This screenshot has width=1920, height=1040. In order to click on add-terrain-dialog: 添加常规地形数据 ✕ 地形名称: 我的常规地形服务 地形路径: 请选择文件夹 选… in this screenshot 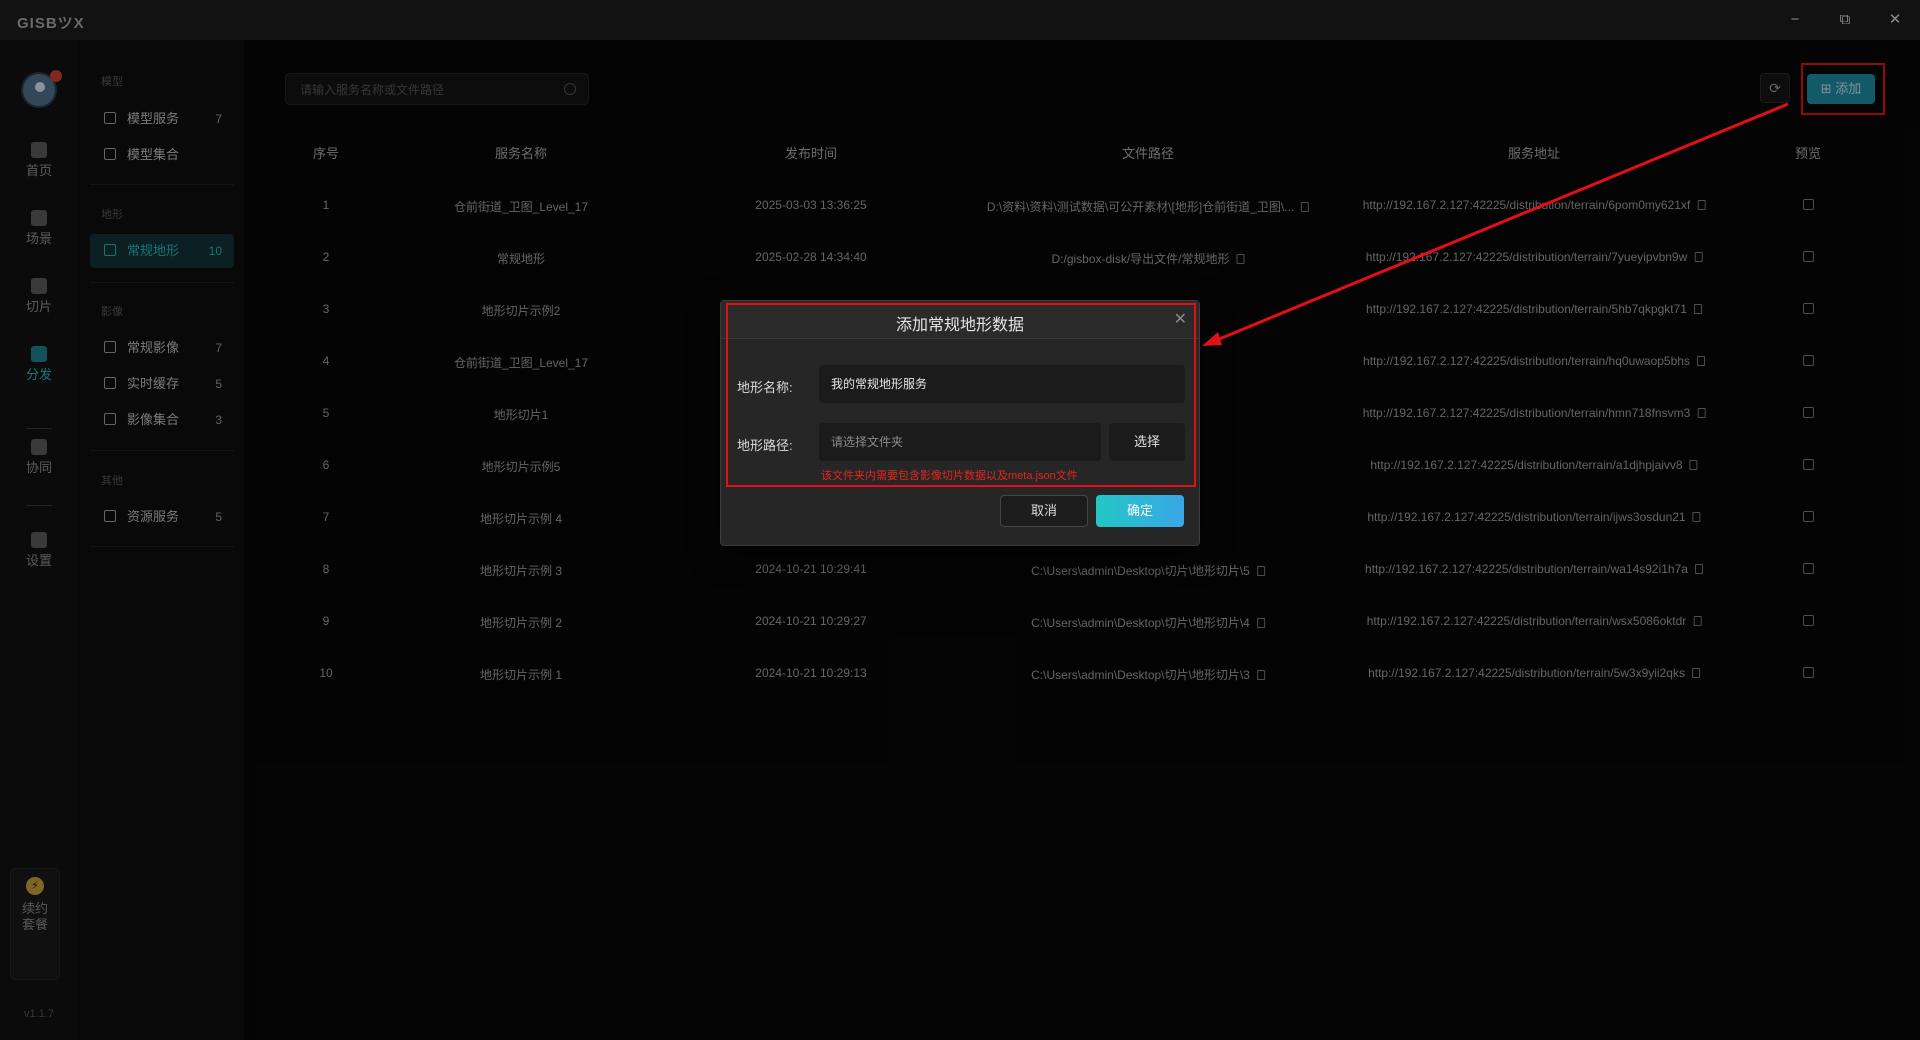, I will do `click(960, 423)`.